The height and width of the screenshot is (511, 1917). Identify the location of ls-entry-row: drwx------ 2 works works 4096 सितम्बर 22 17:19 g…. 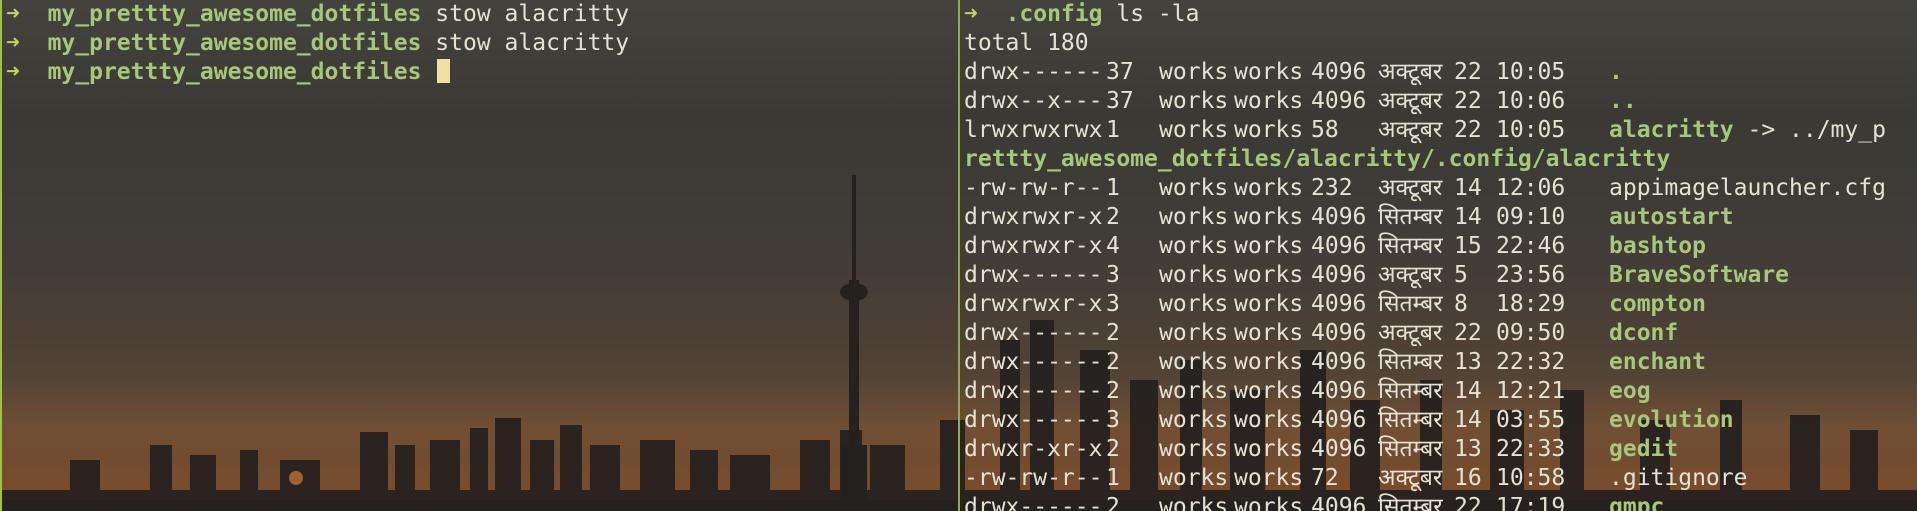
(1440, 502).